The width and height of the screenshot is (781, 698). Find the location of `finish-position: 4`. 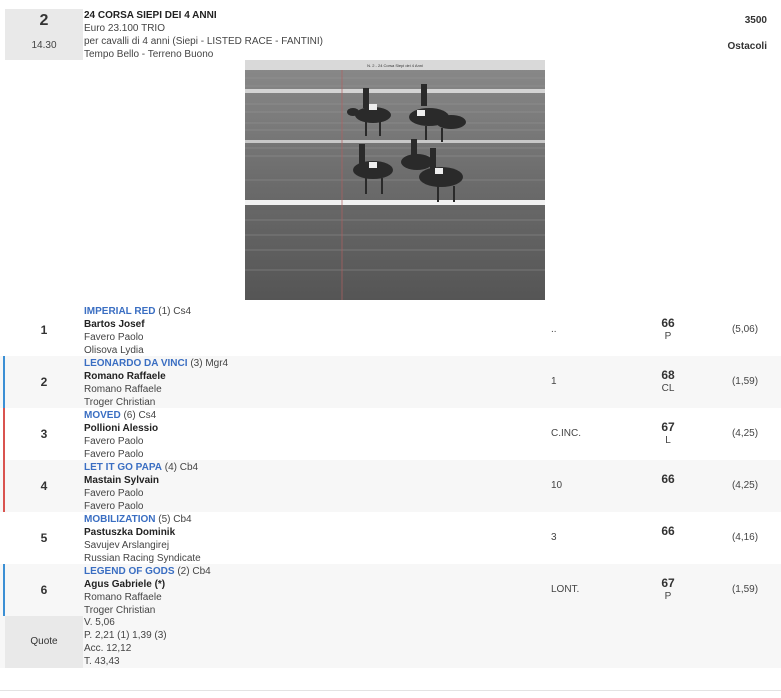

finish-position: 4 is located at coordinates (44, 486).